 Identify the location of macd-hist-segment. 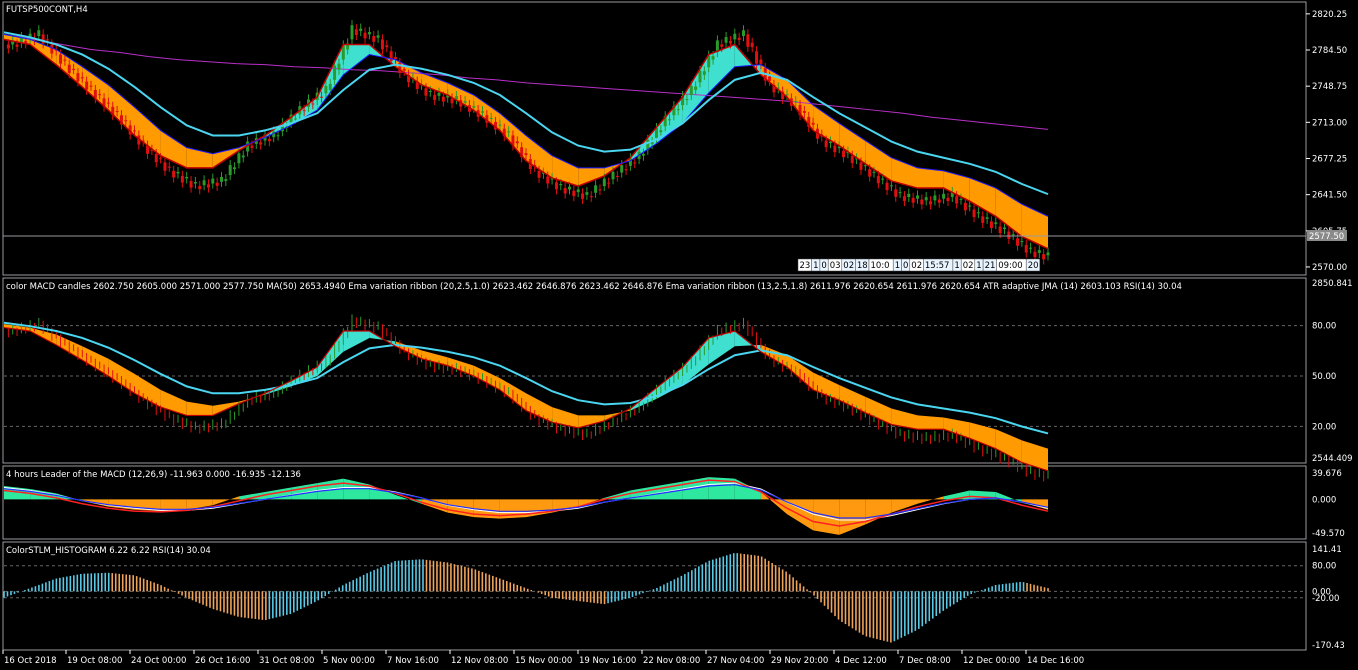
(852, 517).